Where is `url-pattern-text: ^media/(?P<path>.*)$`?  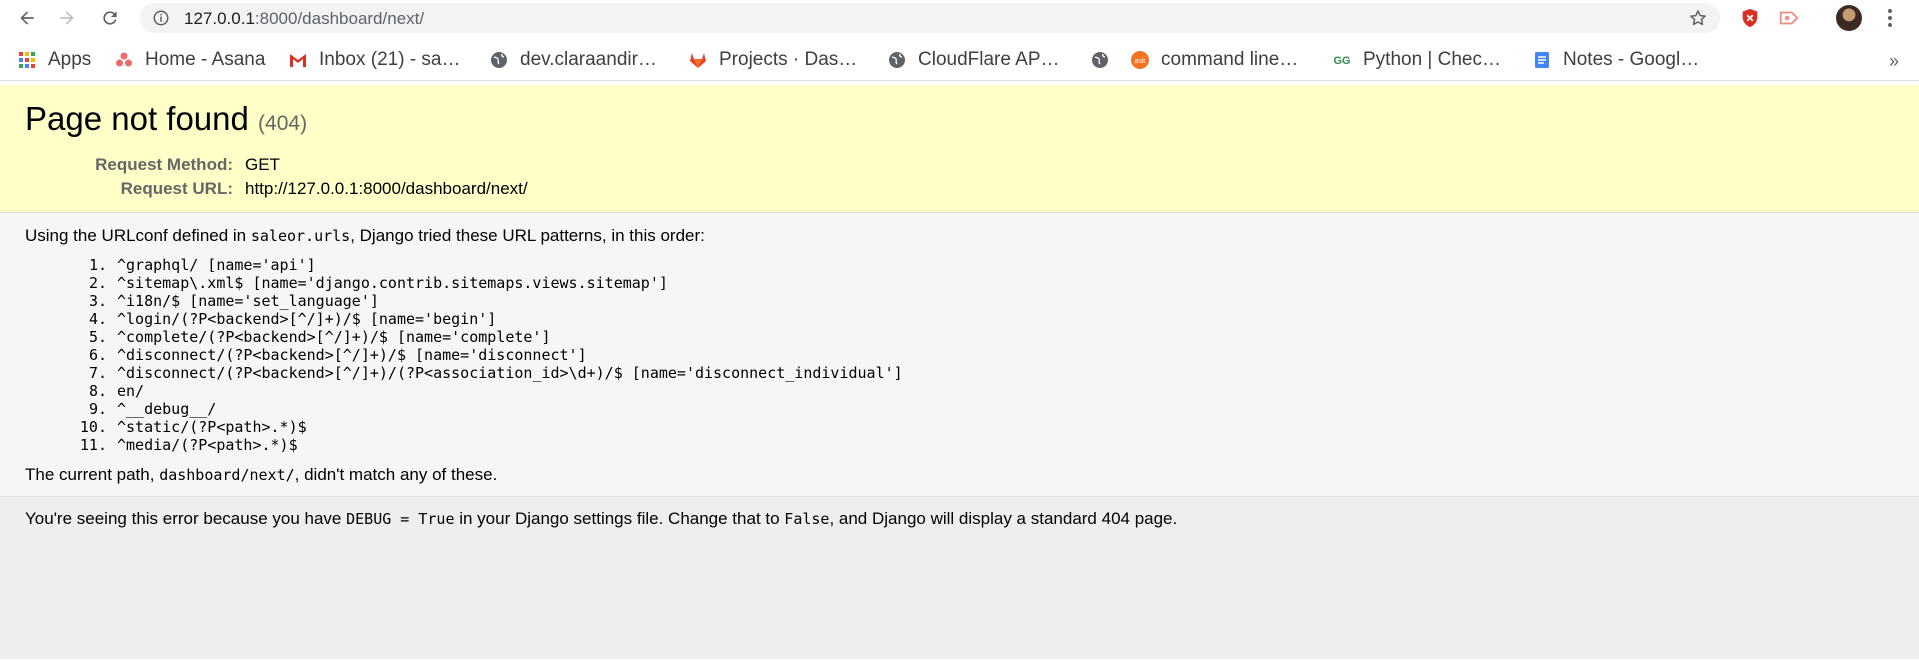 url-pattern-text: ^media/(?P<path>.*)$ is located at coordinates (207, 445).